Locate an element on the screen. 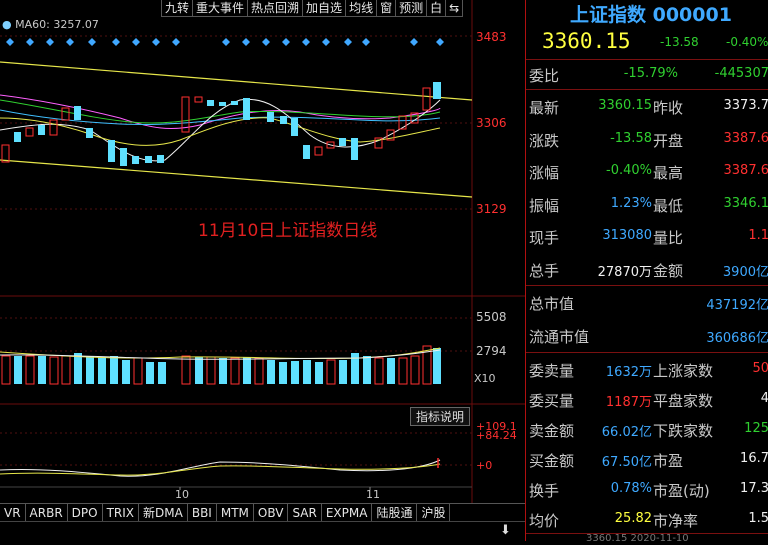 This screenshot has width=768, height=545. quote-value-2: 1.5 is located at coordinates (758, 518).